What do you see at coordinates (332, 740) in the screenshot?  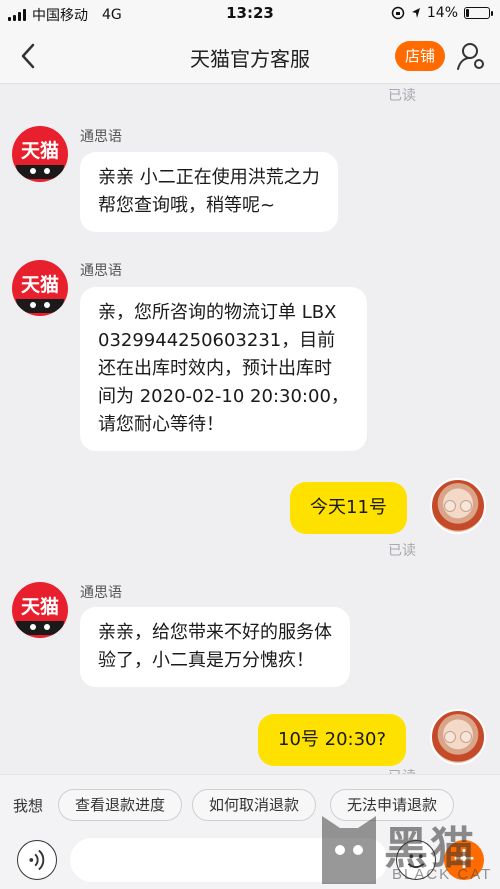 I see `message-bubble-outgoing: 10号 20:30?` at bounding box center [332, 740].